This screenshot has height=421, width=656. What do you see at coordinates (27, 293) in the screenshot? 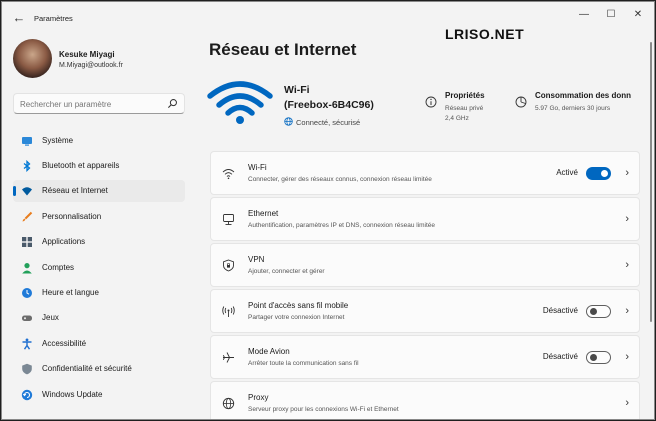
I see `globe-clock-icon` at bounding box center [27, 293].